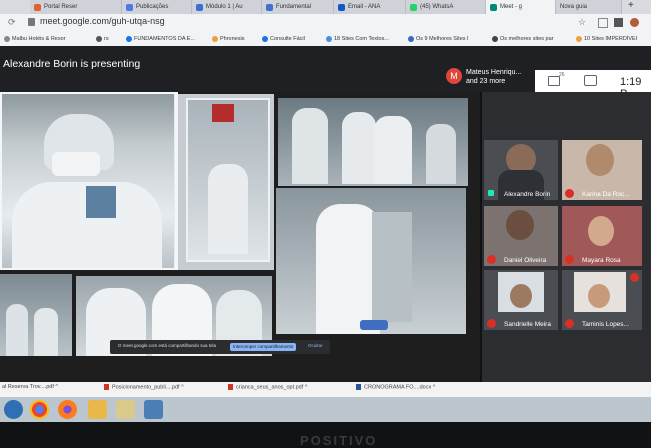 Image resolution: width=651 pixels, height=448 pixels. I want to click on download-item: al Reserva Trov....pdf ^, so click(30, 387).